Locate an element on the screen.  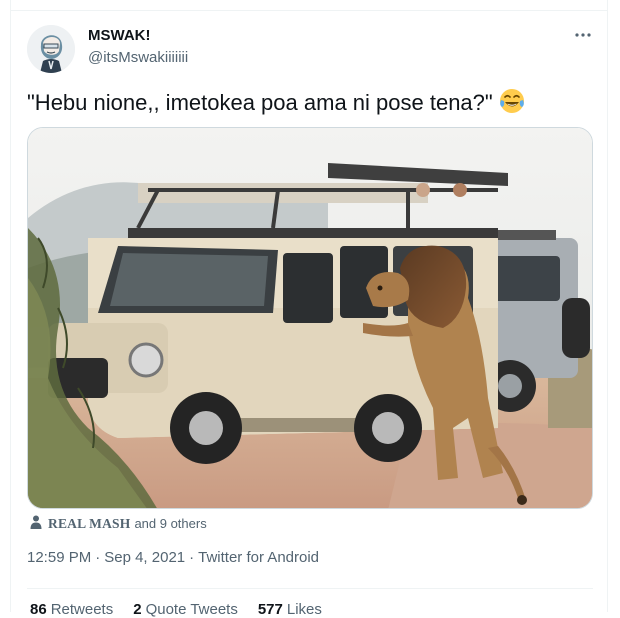
avatar is located at coordinates (51, 49).